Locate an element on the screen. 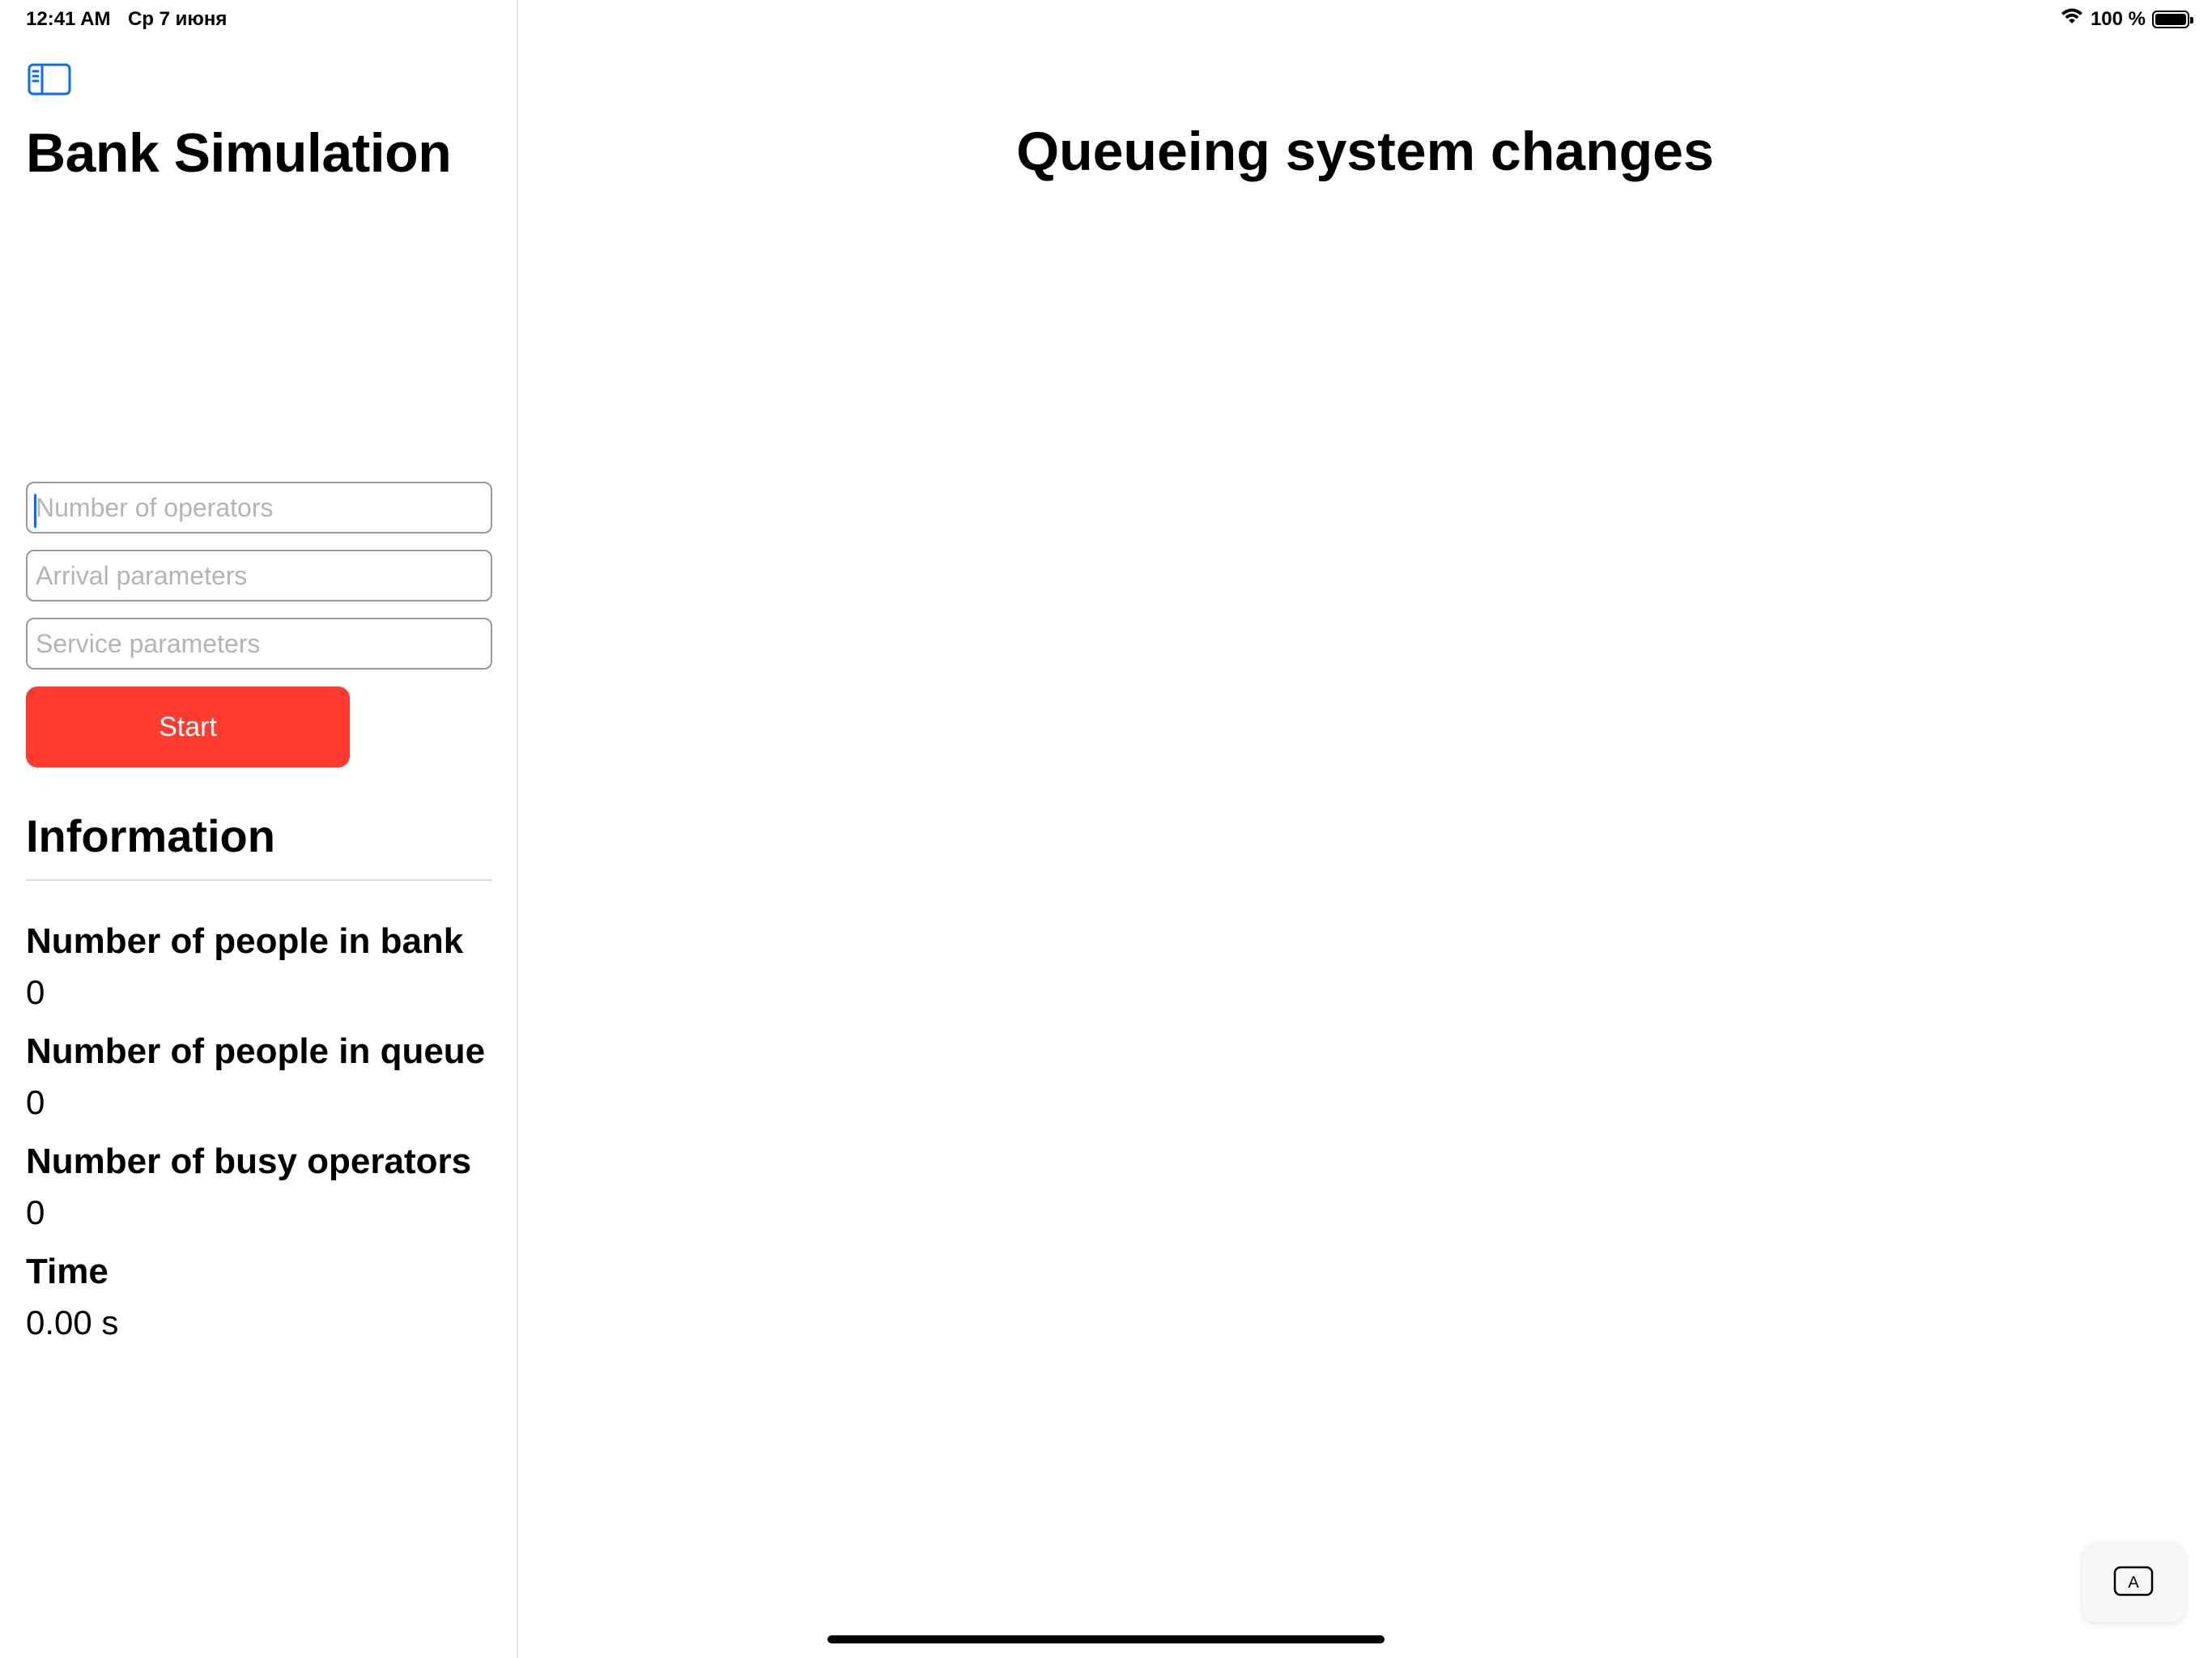 This screenshot has width=2212, height=1658. status-right: 100 % is located at coordinates (2127, 19).